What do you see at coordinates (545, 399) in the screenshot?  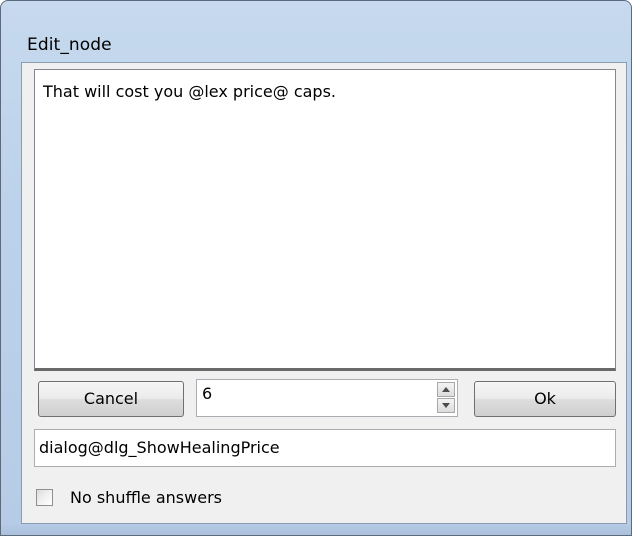 I see `ok-button: Ok` at bounding box center [545, 399].